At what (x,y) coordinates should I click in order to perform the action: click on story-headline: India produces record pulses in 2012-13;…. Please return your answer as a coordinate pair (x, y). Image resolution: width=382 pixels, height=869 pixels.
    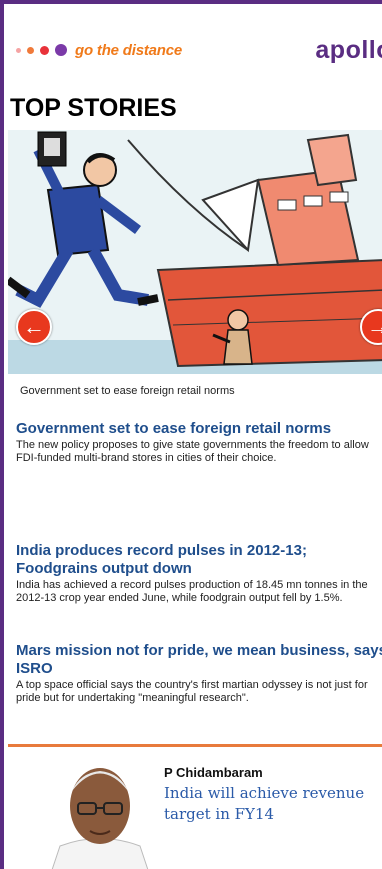
    Looking at the image, I should click on (199, 560).